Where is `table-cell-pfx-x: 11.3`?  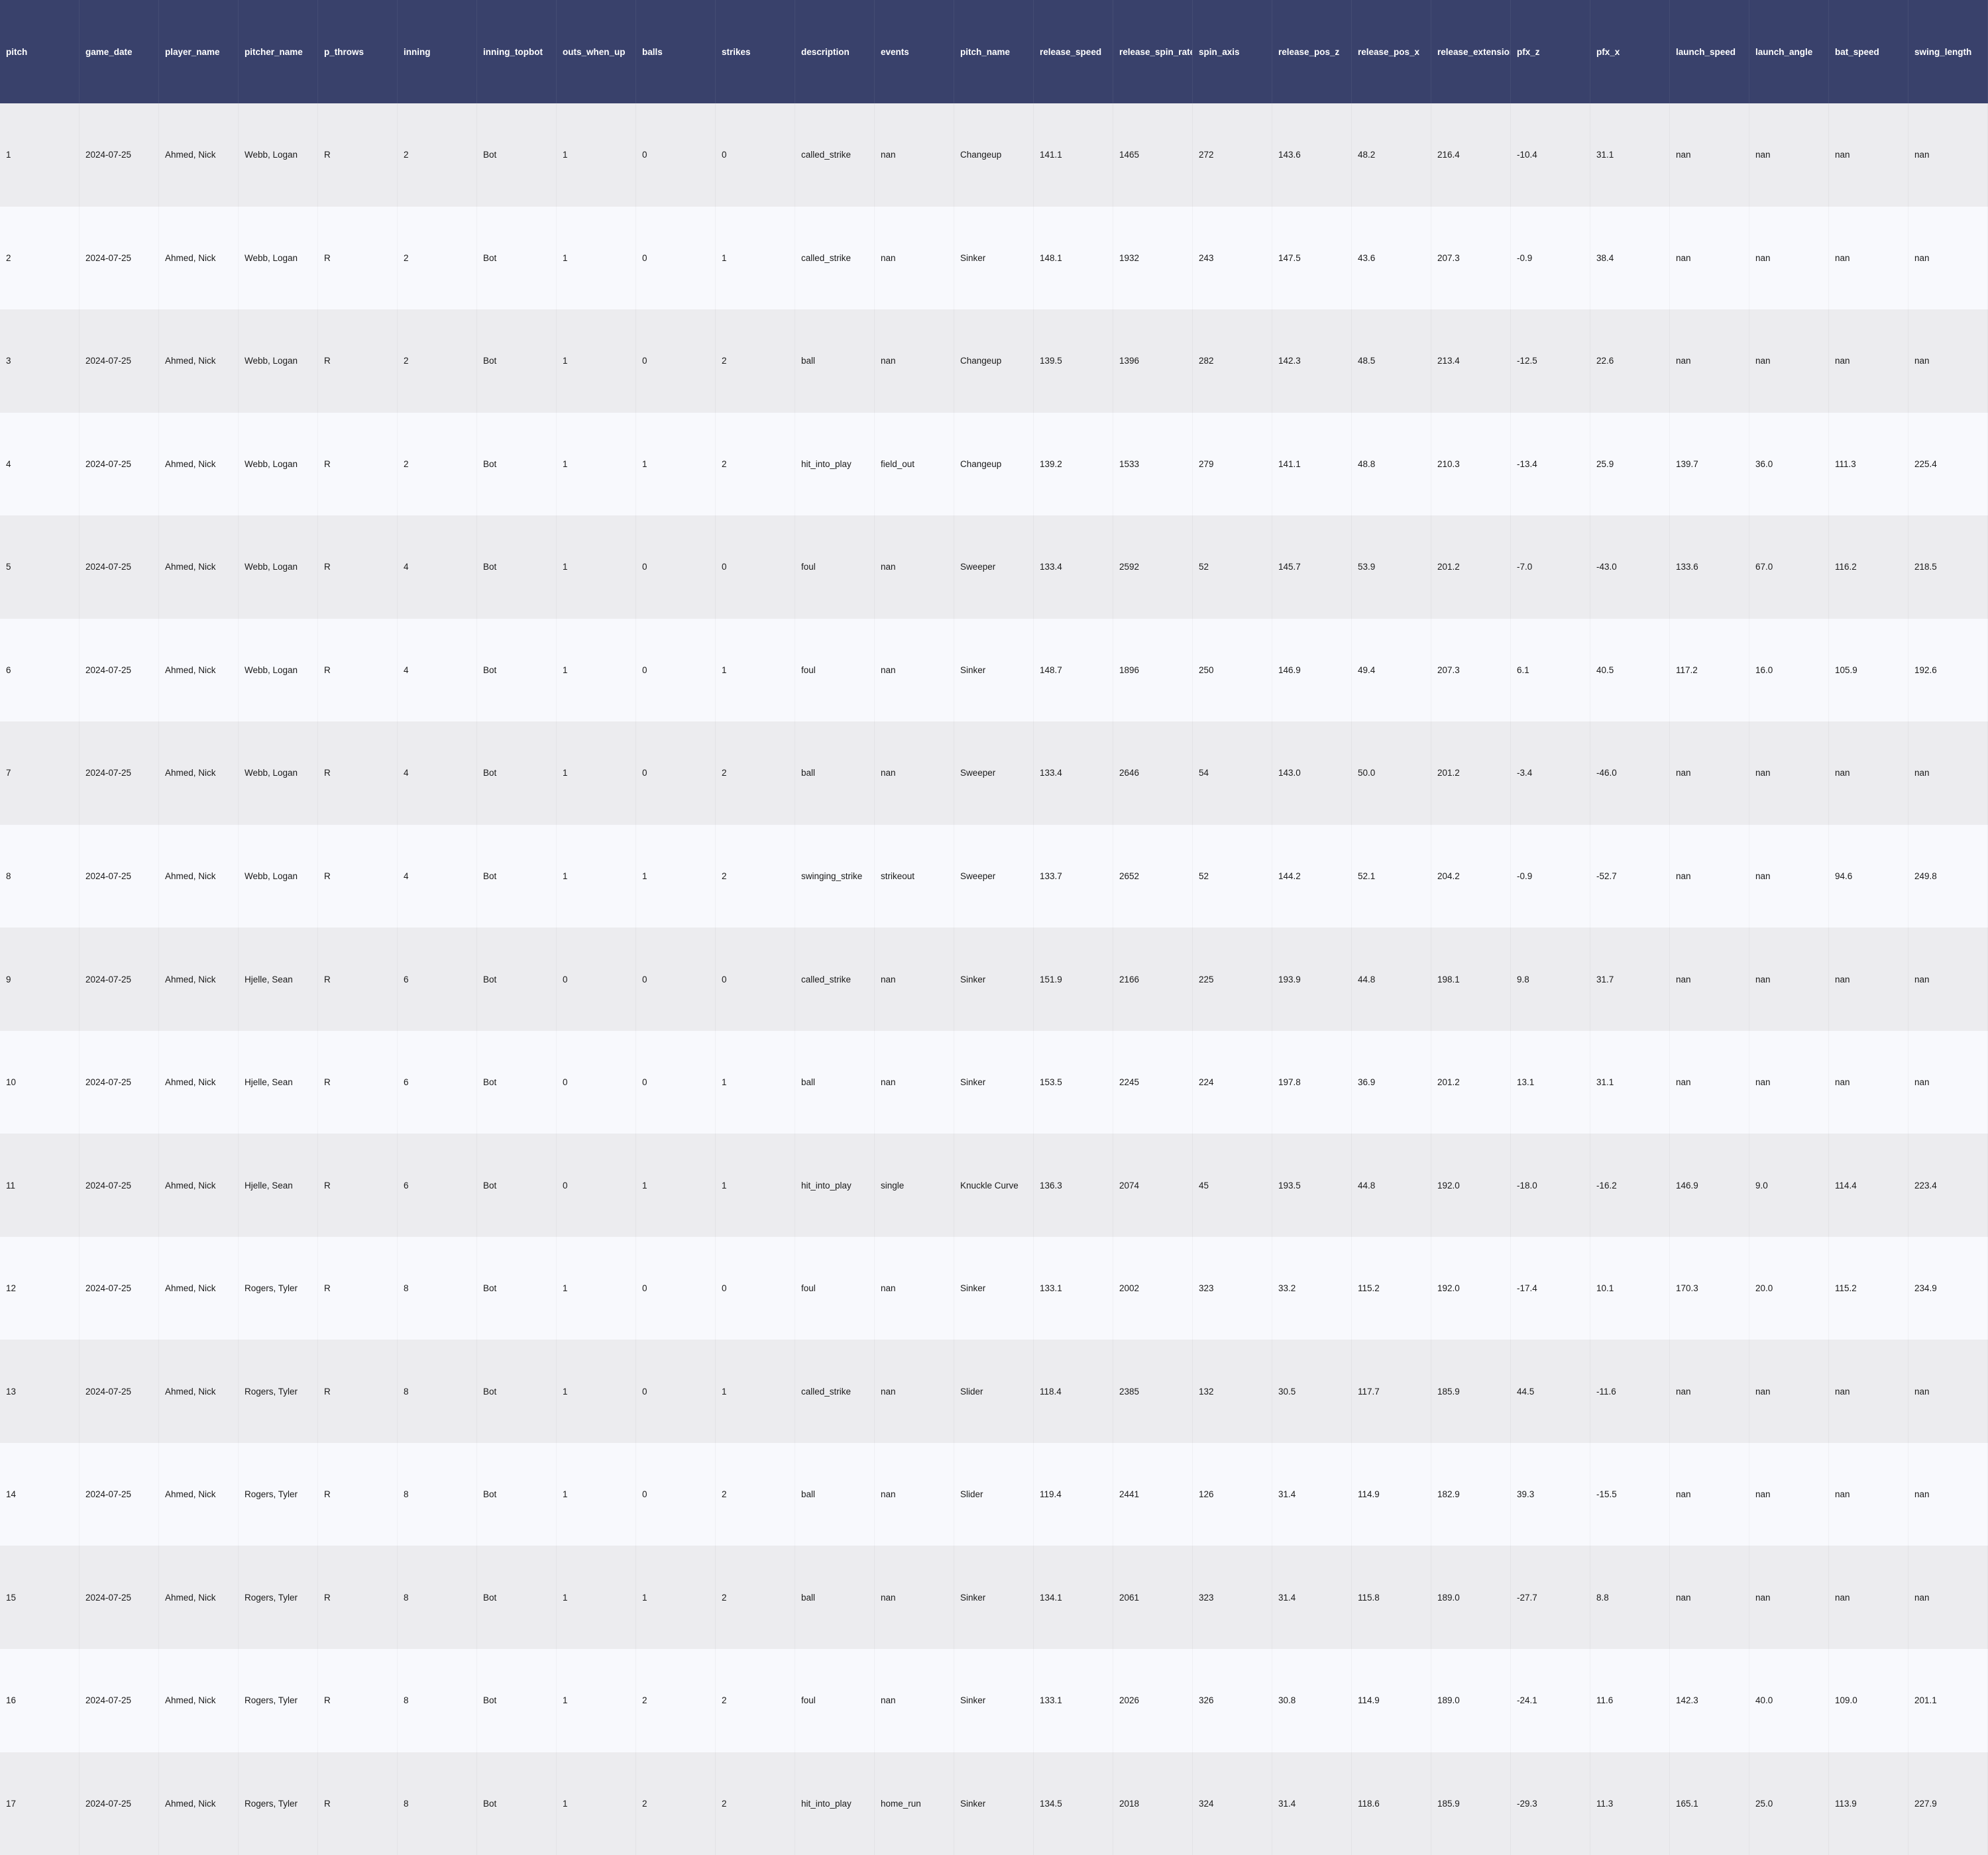 table-cell-pfx-x: 11.3 is located at coordinates (1630, 1804).